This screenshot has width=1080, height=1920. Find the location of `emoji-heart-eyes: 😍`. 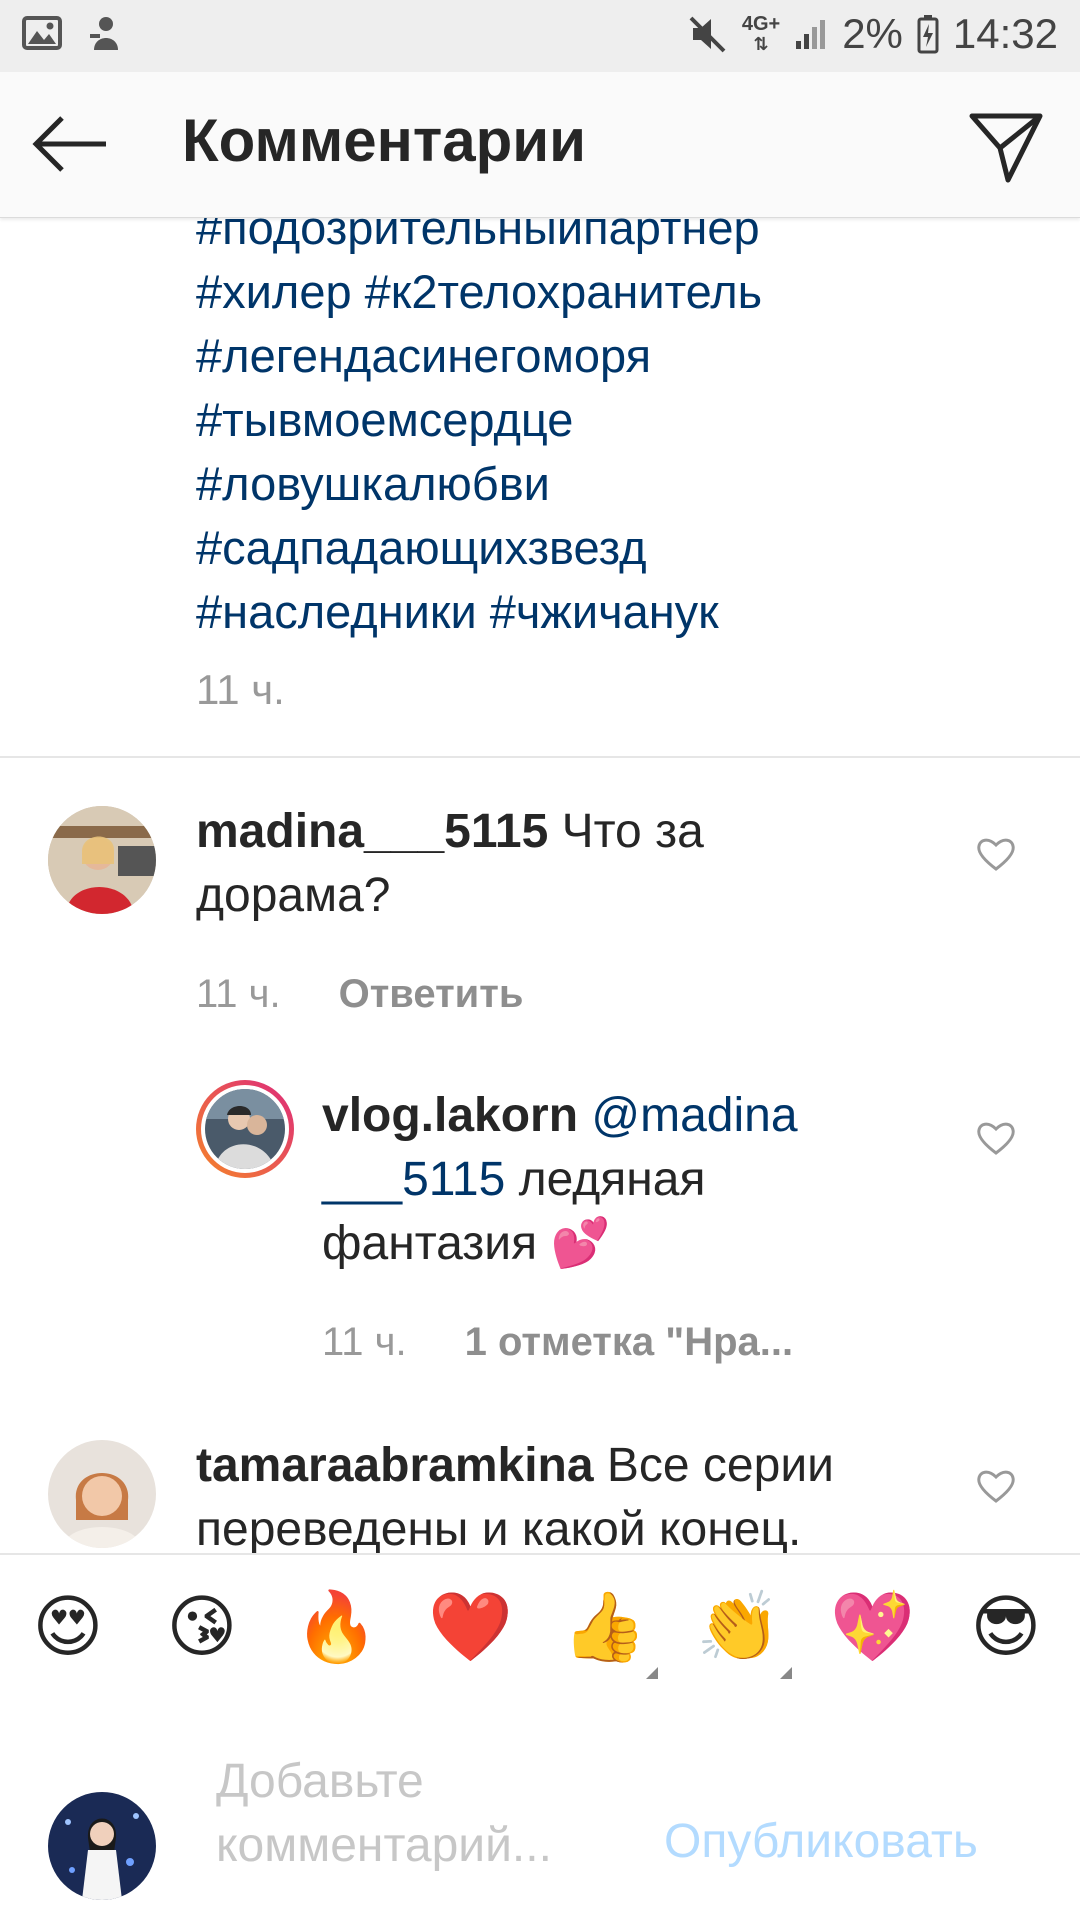

emoji-heart-eyes: 😍 is located at coordinates (68, 1627).